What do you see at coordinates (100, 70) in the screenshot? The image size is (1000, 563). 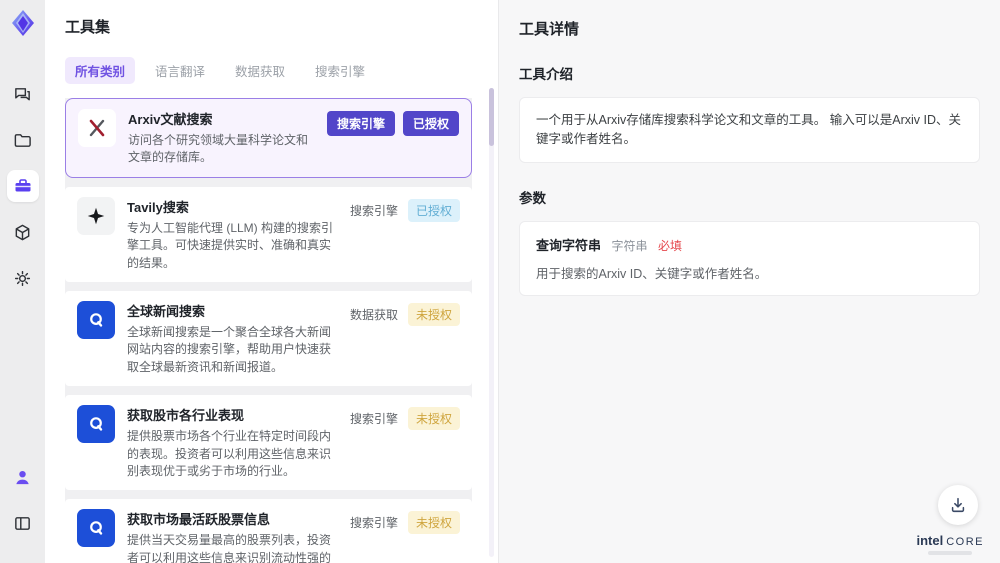 I see `tab-all-categories: 所有类别` at bounding box center [100, 70].